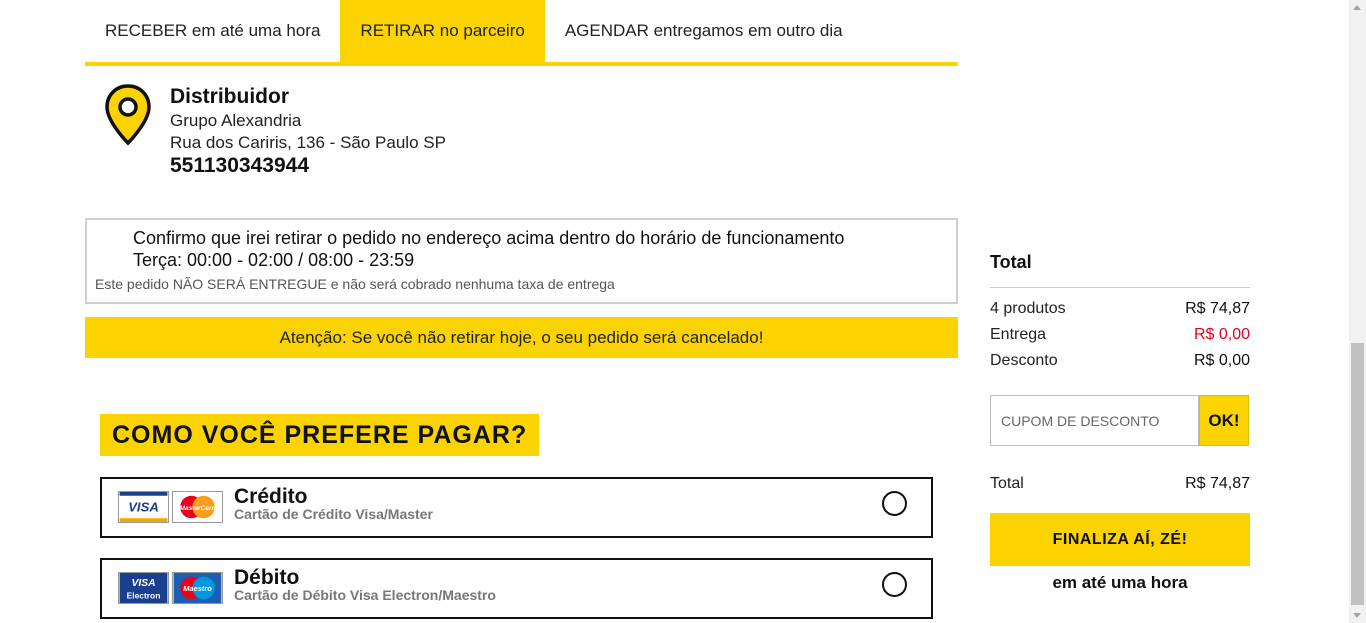 The height and width of the screenshot is (623, 1366). Describe the element at coordinates (1217, 308) in the screenshot. I see `products-value: R$ 74,87` at that location.